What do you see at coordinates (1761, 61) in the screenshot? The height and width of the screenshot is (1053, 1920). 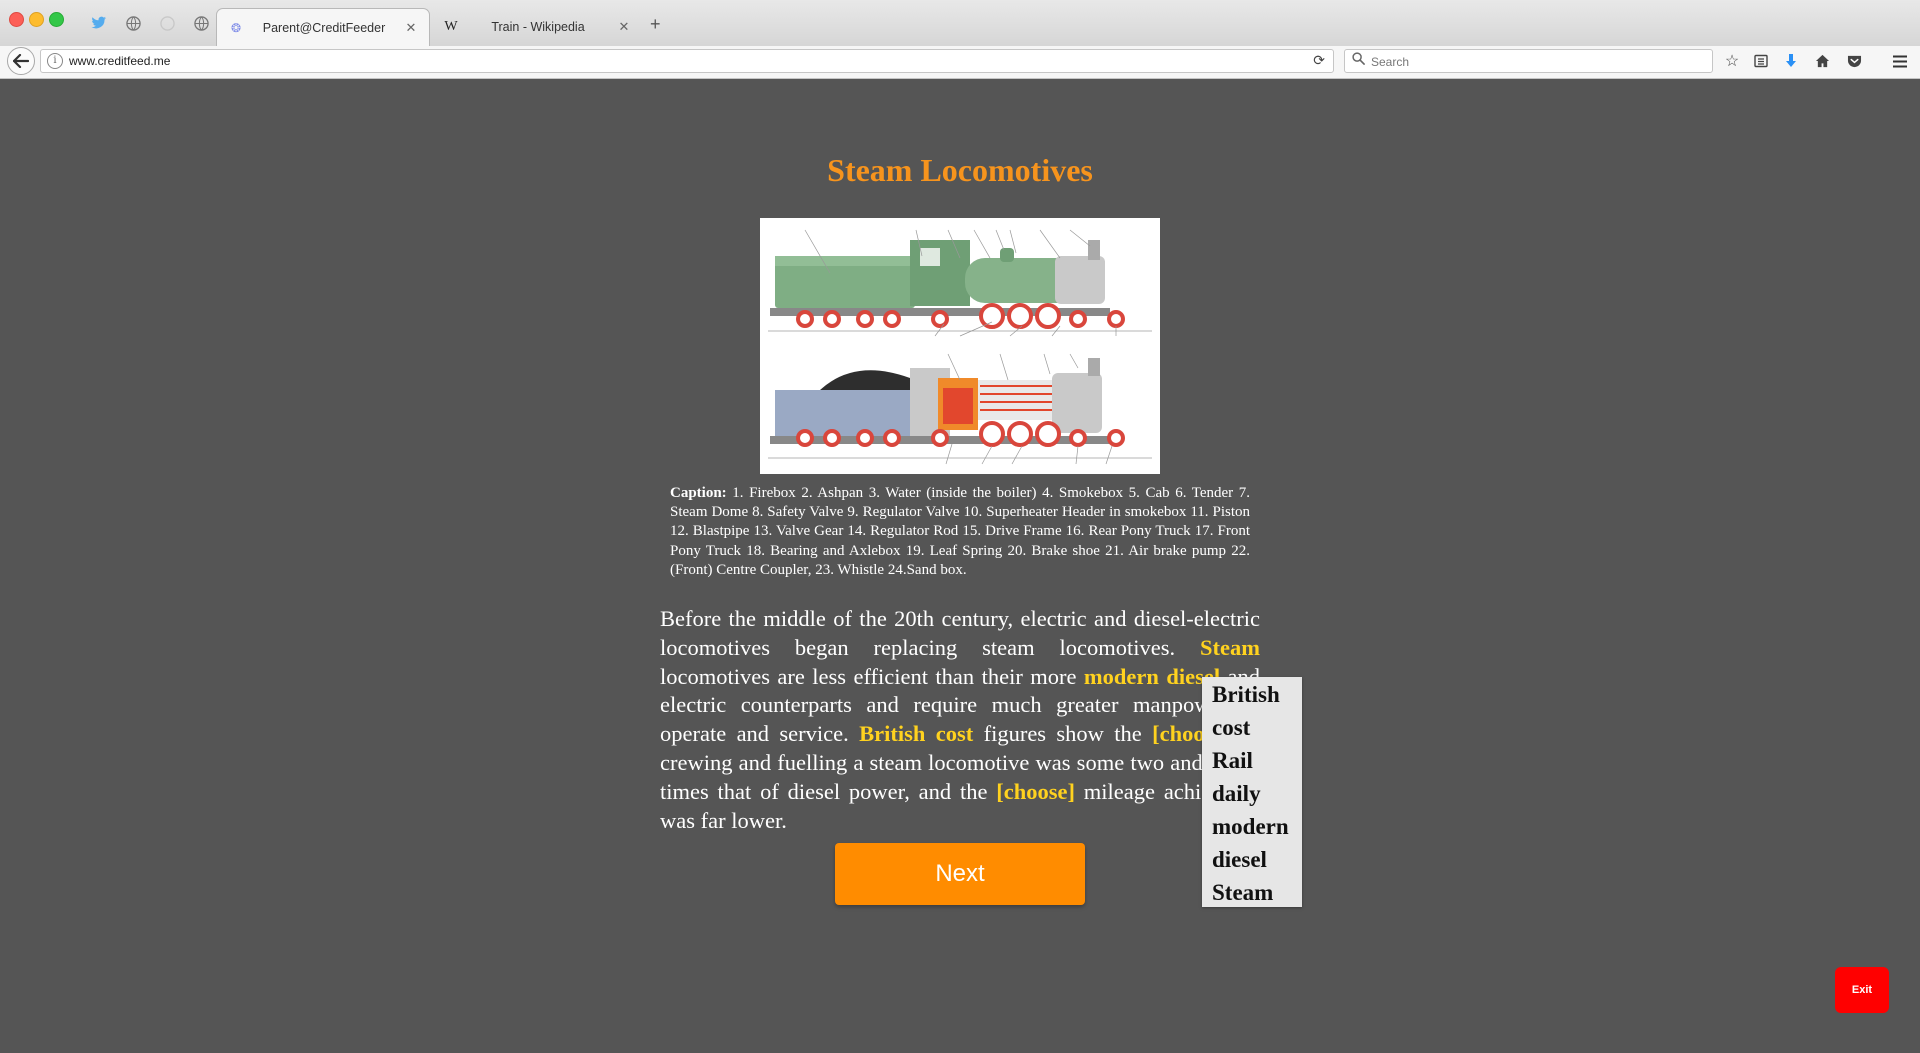 I see `reading-list-icon` at bounding box center [1761, 61].